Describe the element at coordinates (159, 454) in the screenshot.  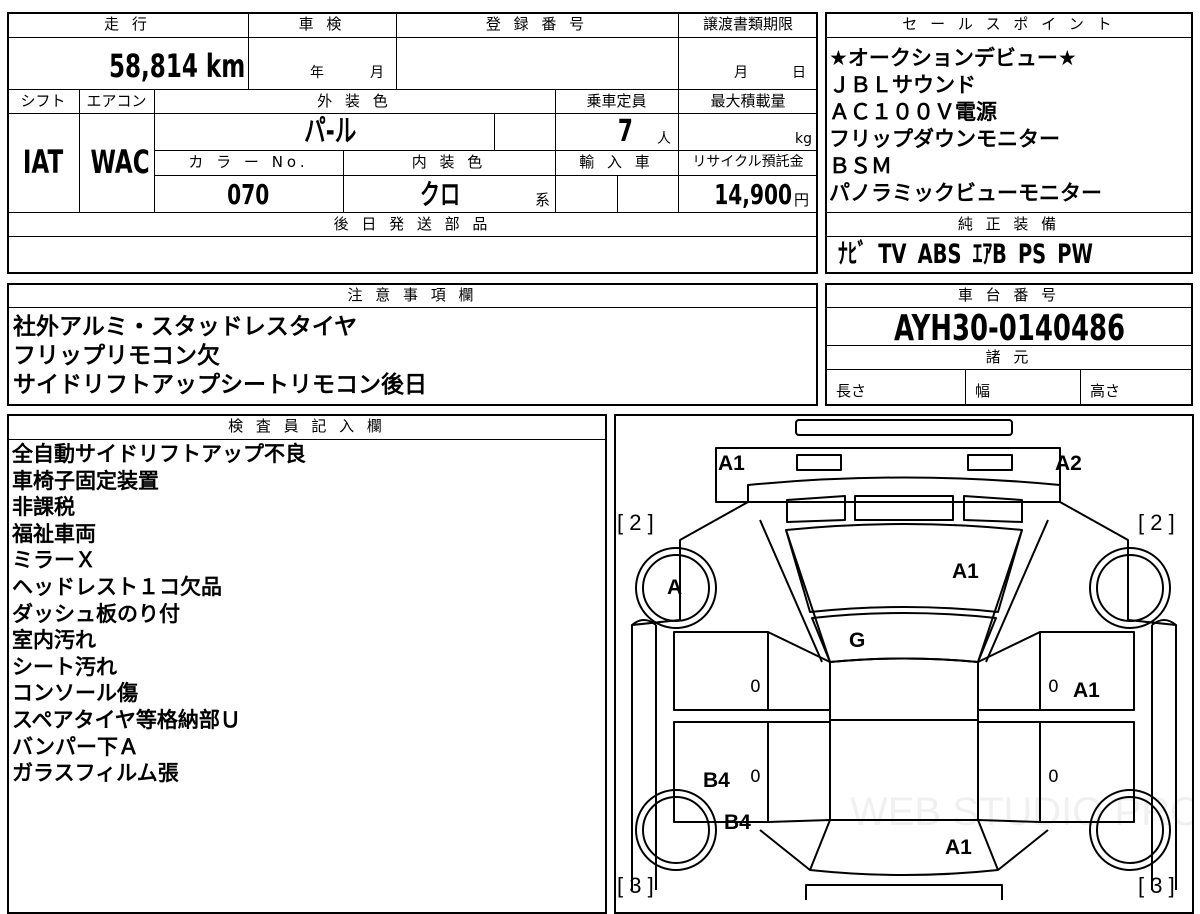
I see `inspector-line: 全自動サイドリフトアップ不良` at that location.